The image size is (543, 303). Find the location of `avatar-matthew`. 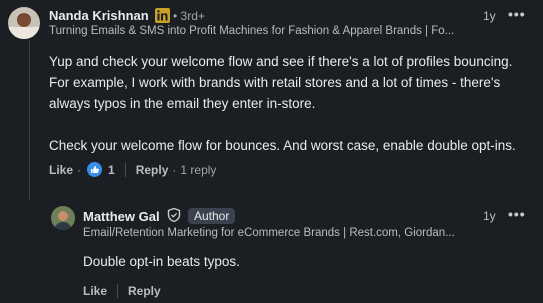

avatar-matthew is located at coordinates (63, 218).